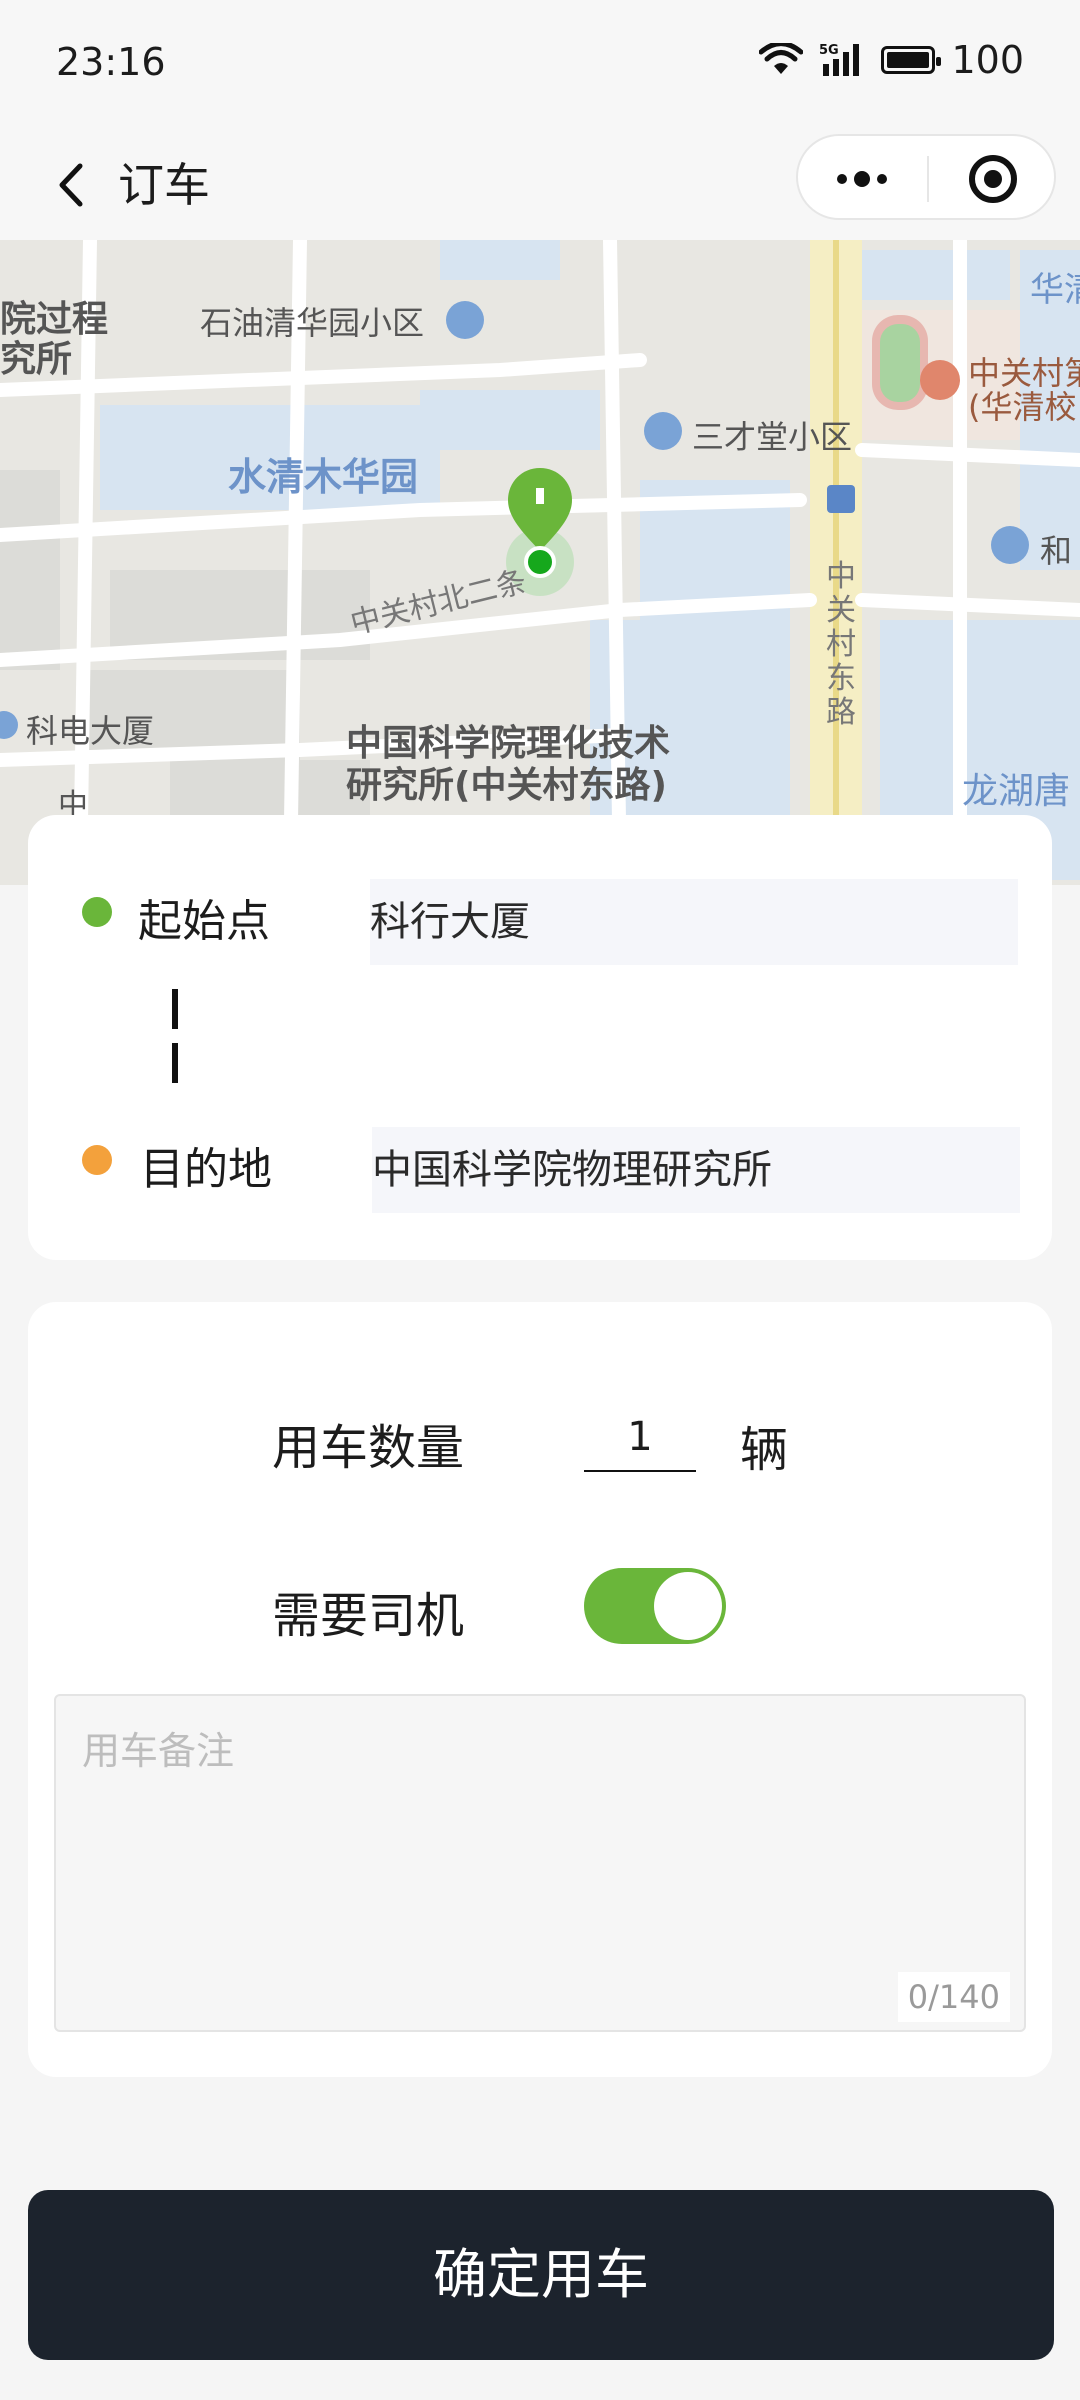 Image resolution: width=1080 pixels, height=2400 pixels. Describe the element at coordinates (540, 65) in the screenshot. I see `status-bar: 23:16 5G 100` at that location.